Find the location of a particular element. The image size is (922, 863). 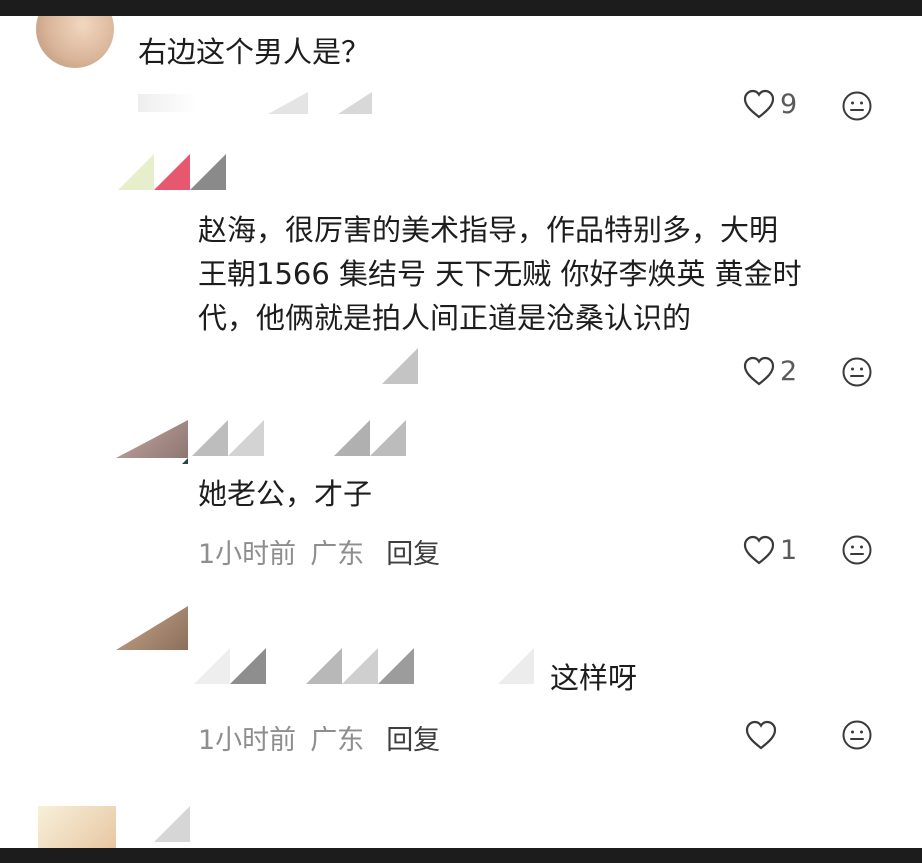

like-button: 9 is located at coordinates (769, 104).